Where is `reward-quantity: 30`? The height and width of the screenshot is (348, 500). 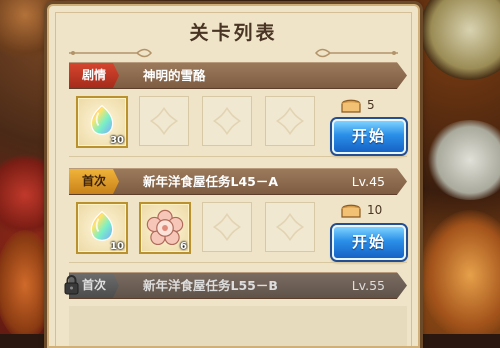
reward-quantity: 30 is located at coordinates (117, 140).